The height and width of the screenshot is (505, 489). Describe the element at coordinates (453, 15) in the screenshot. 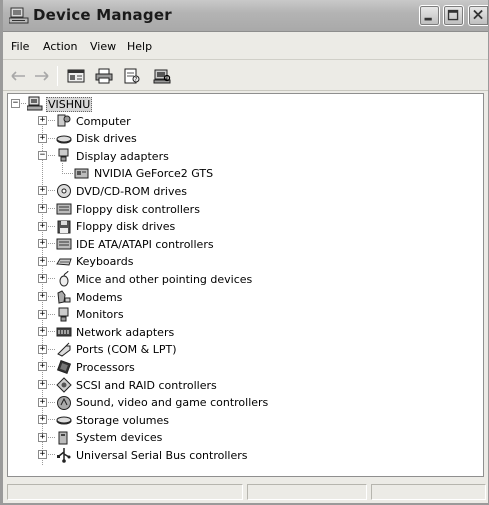

I see `maximize-button` at that location.